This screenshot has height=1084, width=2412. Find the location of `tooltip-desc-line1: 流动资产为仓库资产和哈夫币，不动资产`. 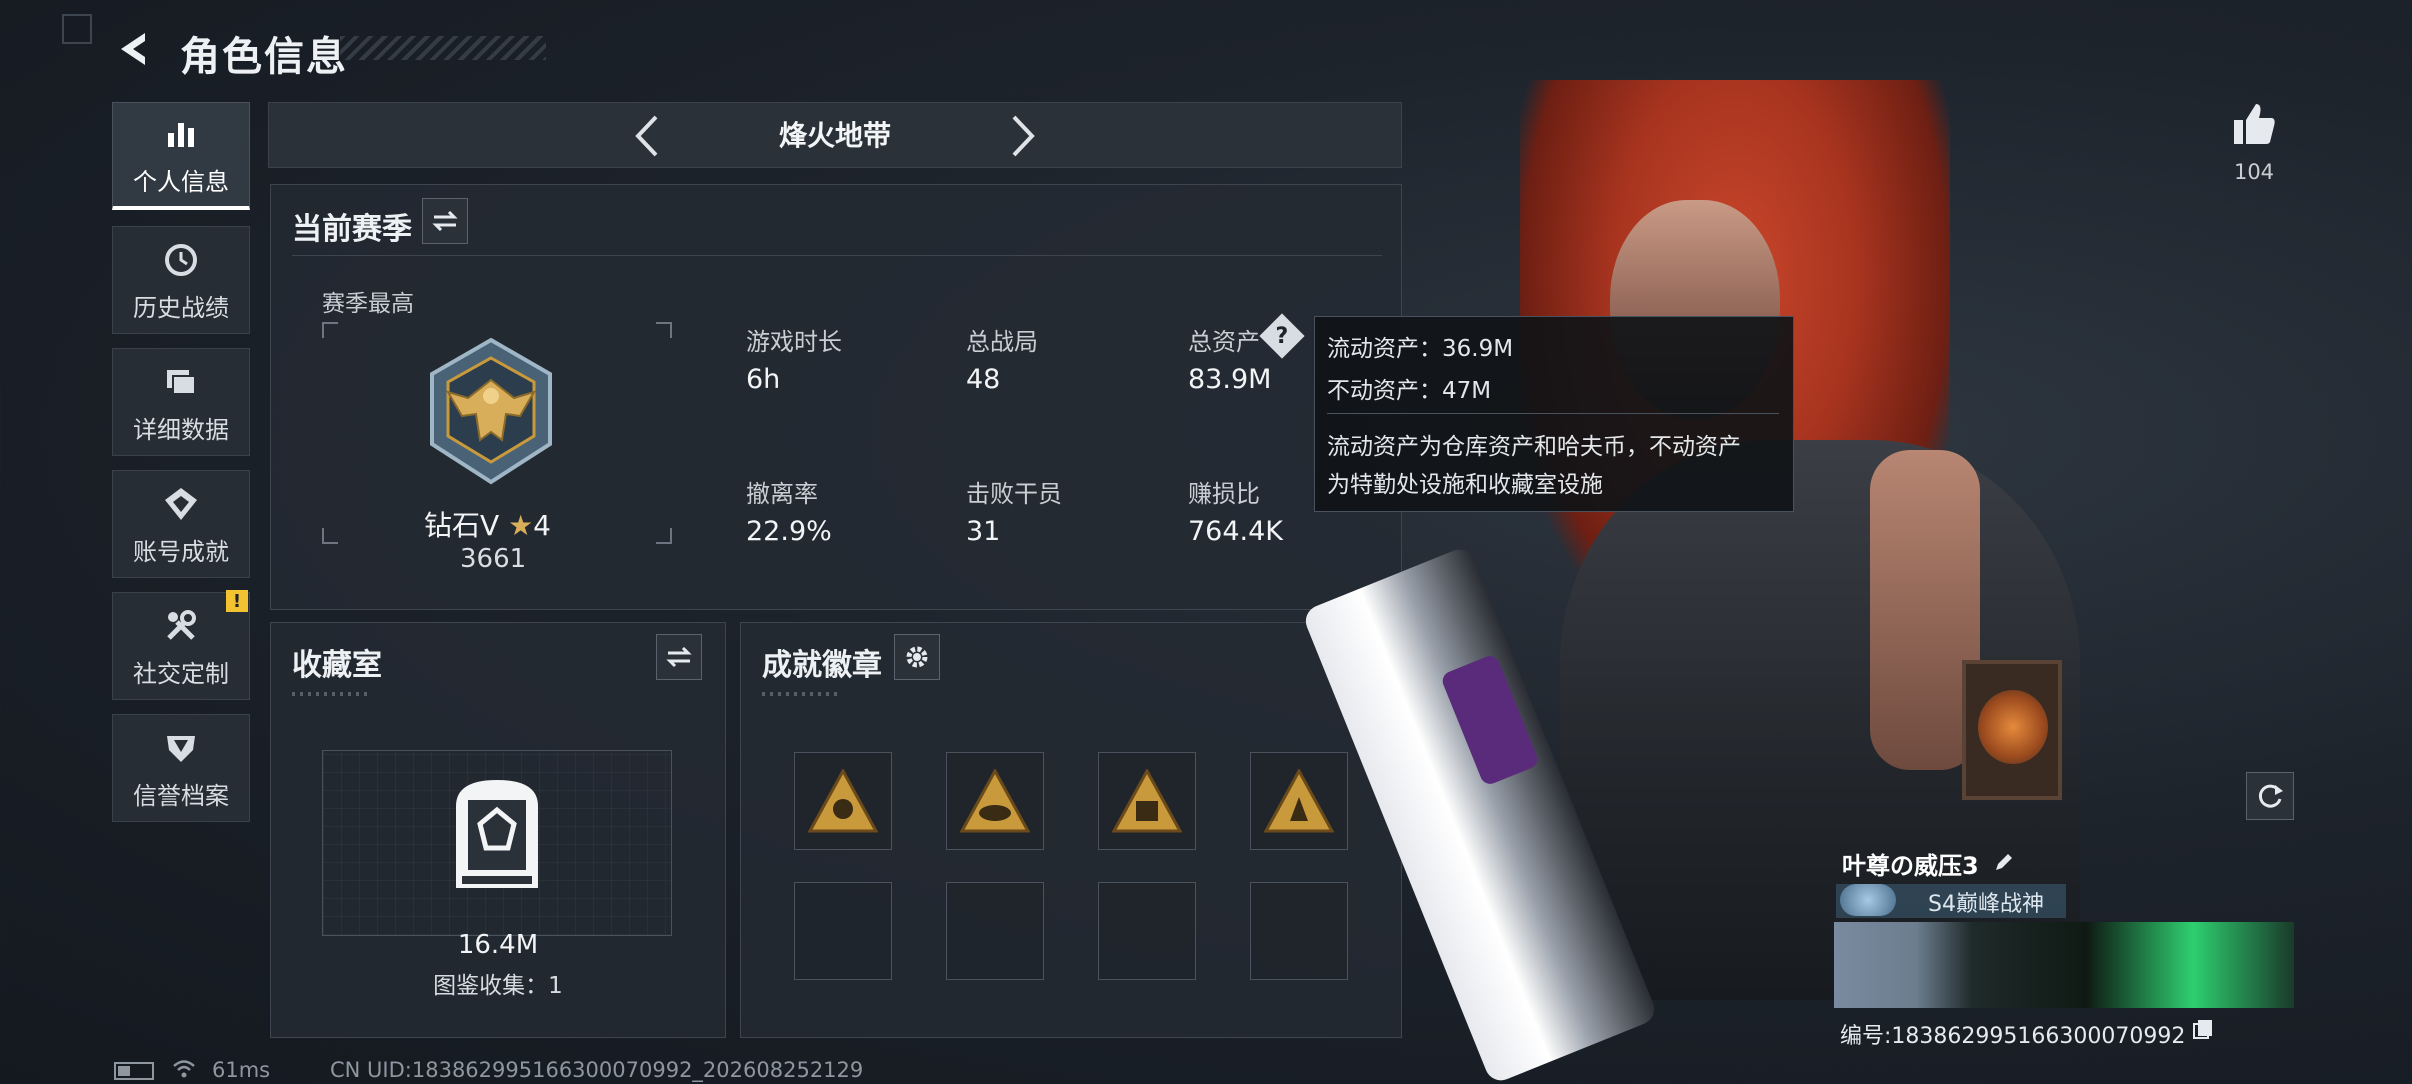

tooltip-desc-line1: 流动资产为仓库资产和哈夫币，不动资产 is located at coordinates (1534, 447).